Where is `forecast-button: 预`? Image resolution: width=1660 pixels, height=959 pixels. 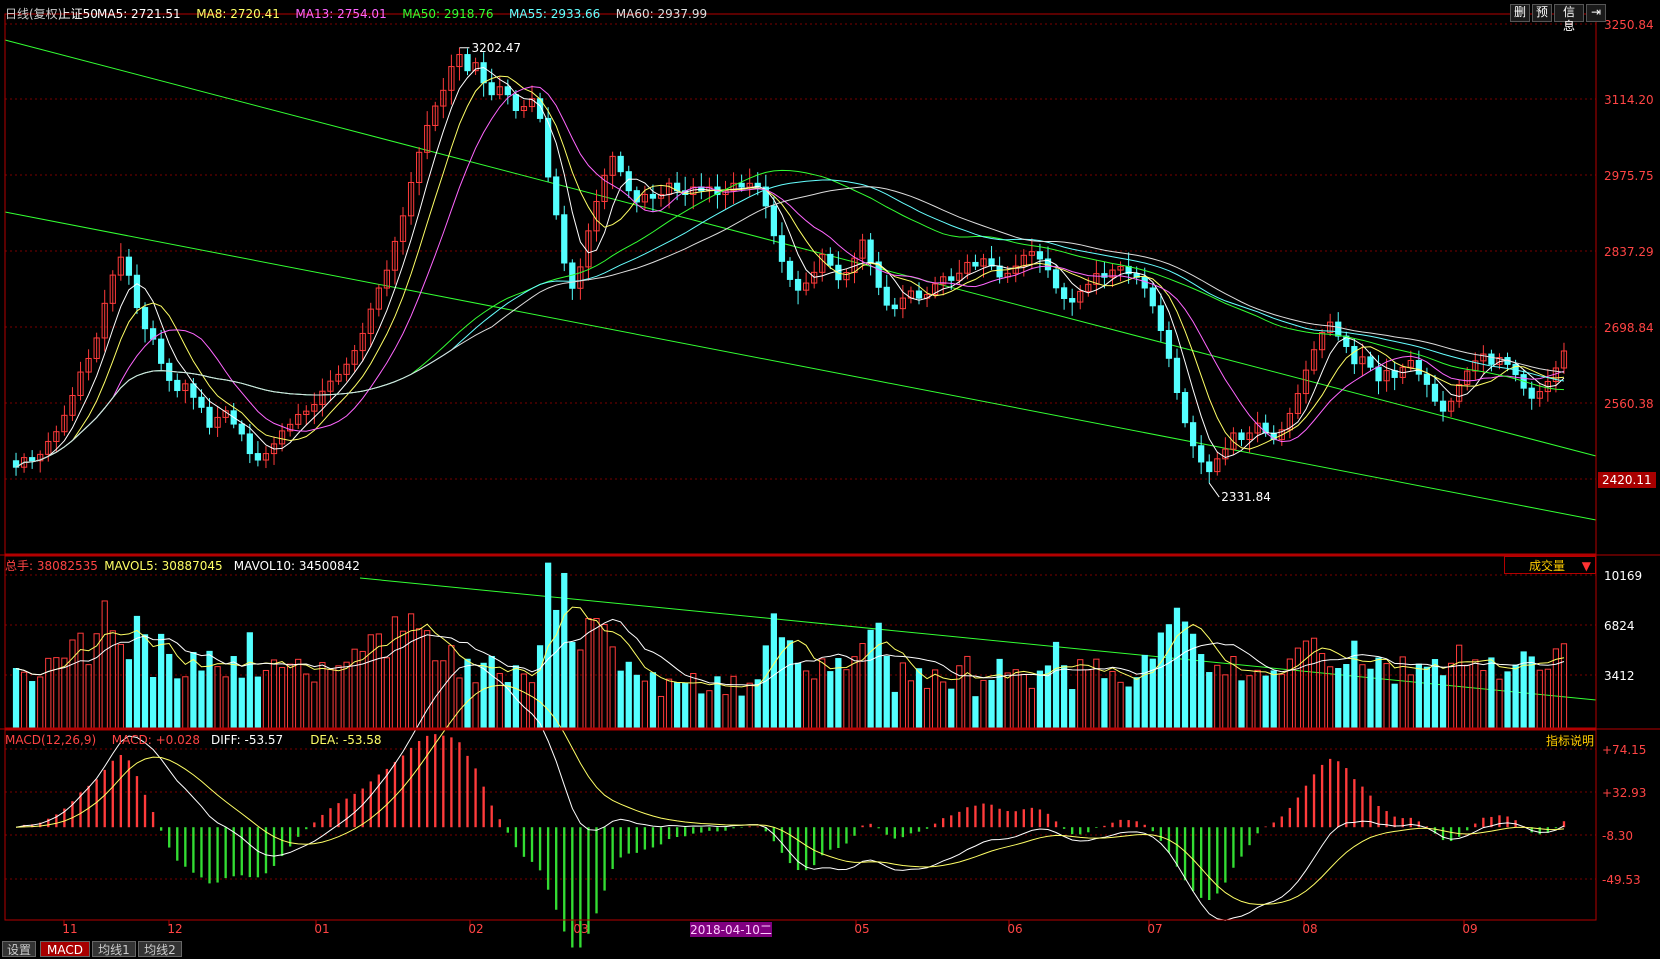
forecast-button: 预 is located at coordinates (1542, 13).